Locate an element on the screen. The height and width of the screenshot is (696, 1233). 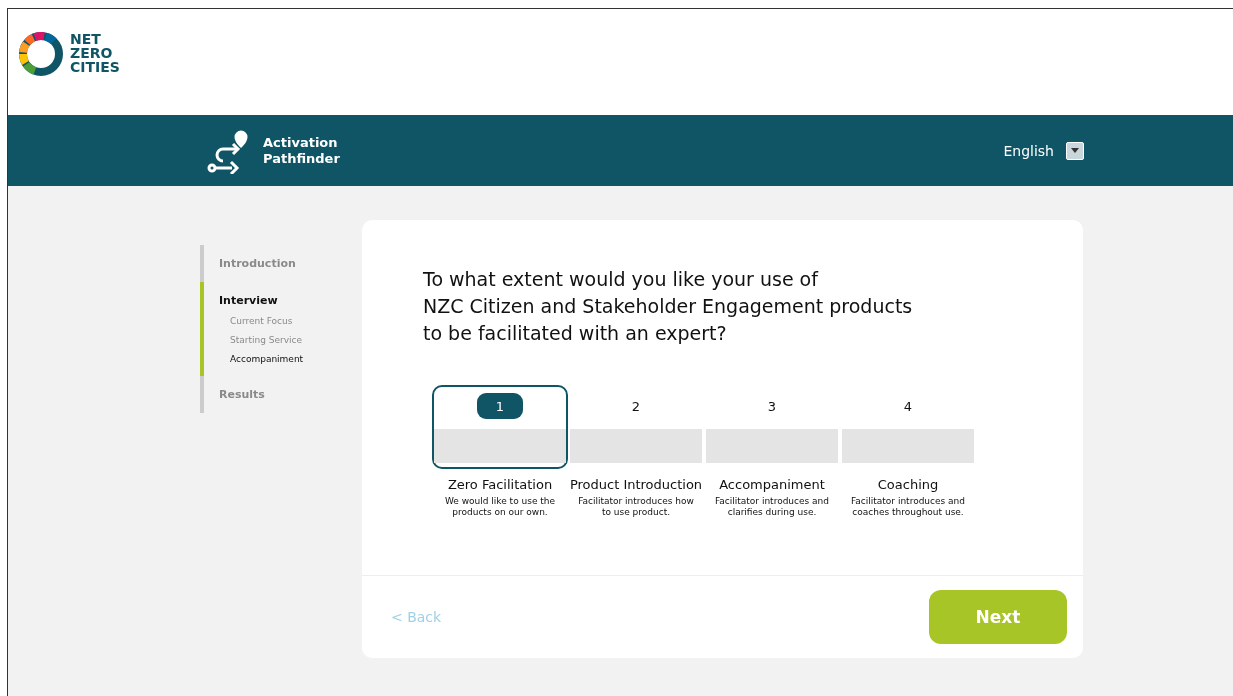
option-title: Zero Facilitation is located at coordinates (500, 484).